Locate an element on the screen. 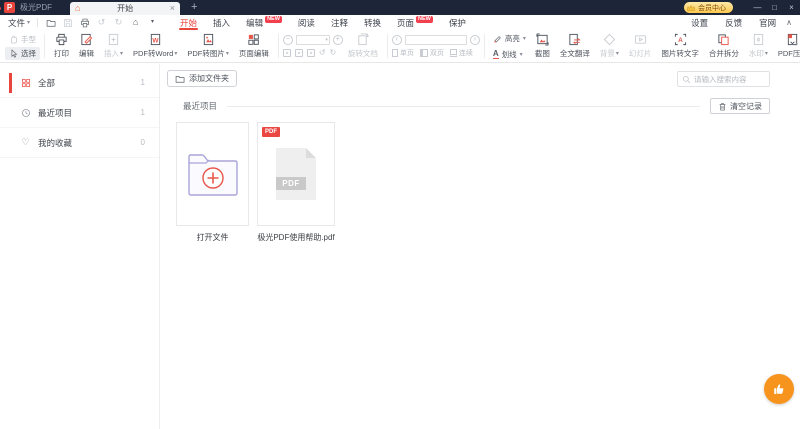 Image resolution: width=800 pixels, height=429 pixels. image-to-text-button: A 图片转文字 is located at coordinates (680, 46).